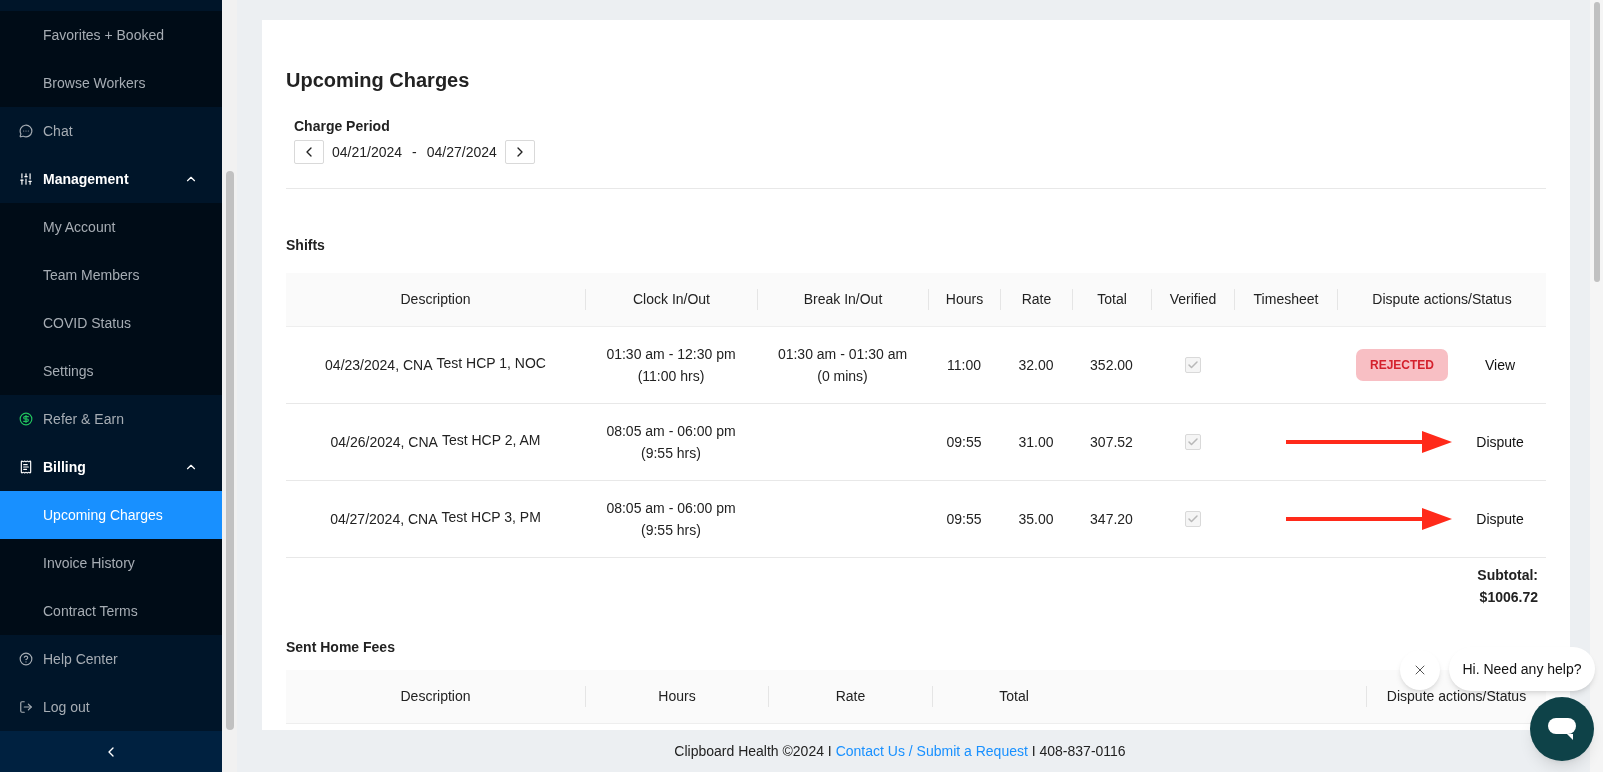 The image size is (1603, 772). I want to click on shift-date-role: 04/27/2024, CNA, so click(384, 519).